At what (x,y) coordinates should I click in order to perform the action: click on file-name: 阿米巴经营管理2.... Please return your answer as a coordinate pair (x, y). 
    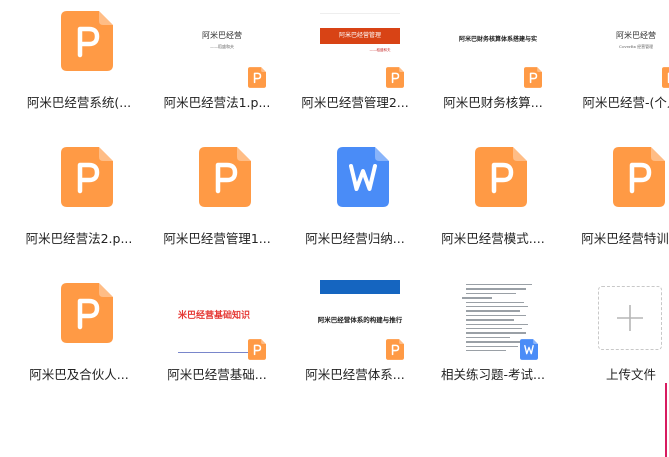
    Looking at the image, I should click on (355, 102).